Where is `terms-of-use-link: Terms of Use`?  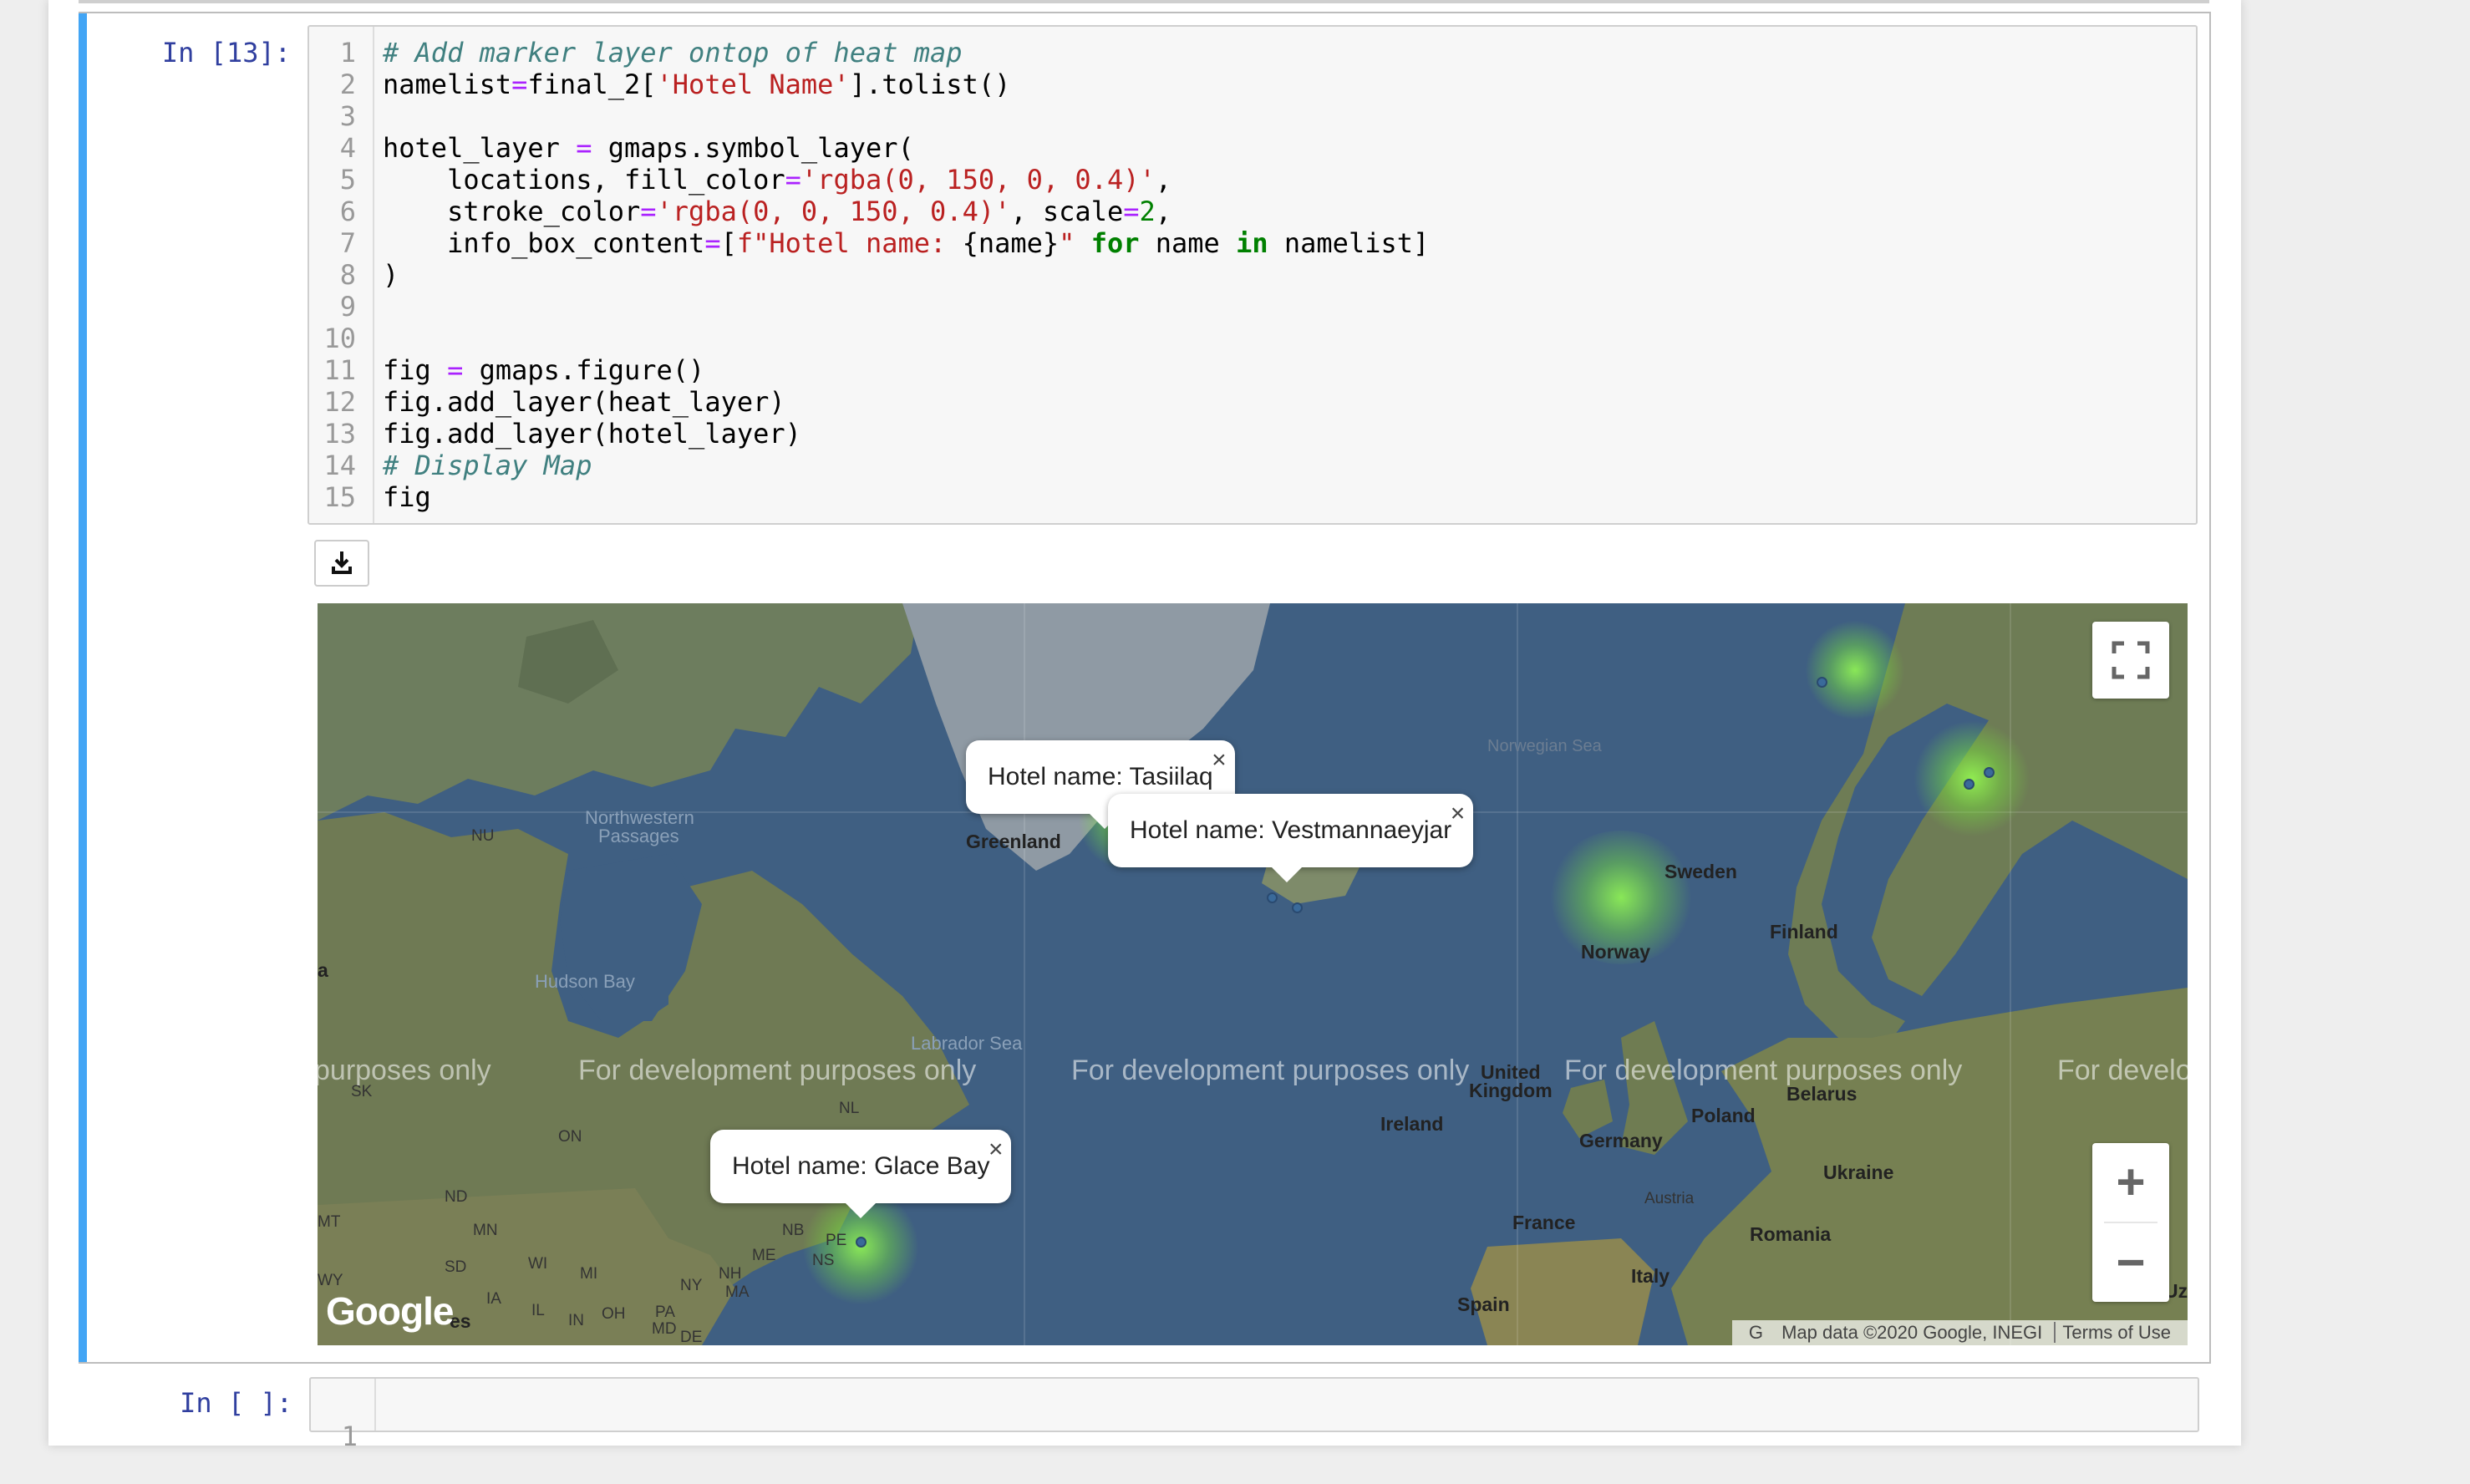 terms-of-use-link: Terms of Use is located at coordinates (2116, 1332).